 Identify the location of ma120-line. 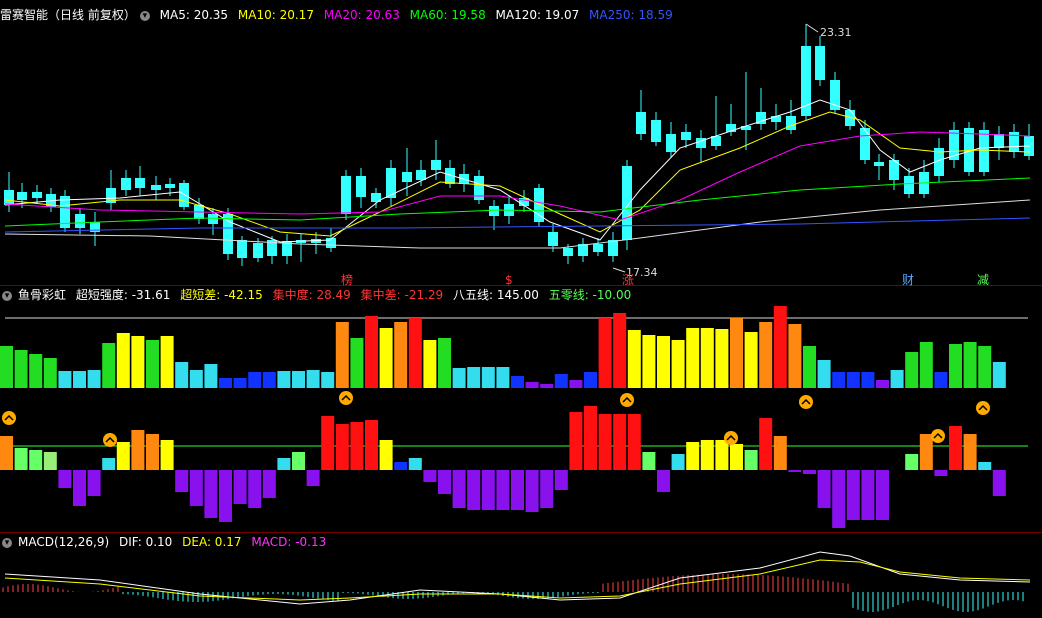
(517, 224).